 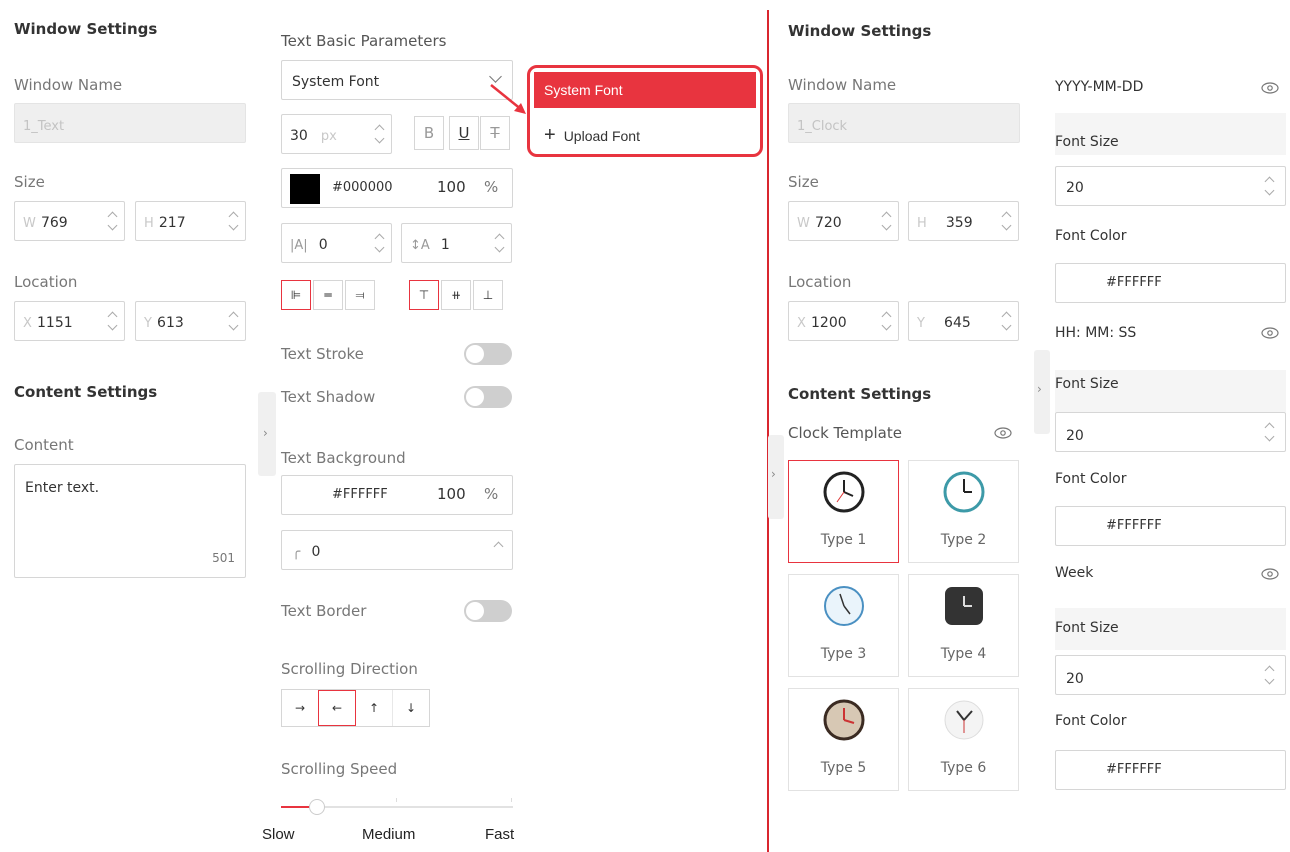 I want to click on time-color-swatch, so click(x=1079, y=527).